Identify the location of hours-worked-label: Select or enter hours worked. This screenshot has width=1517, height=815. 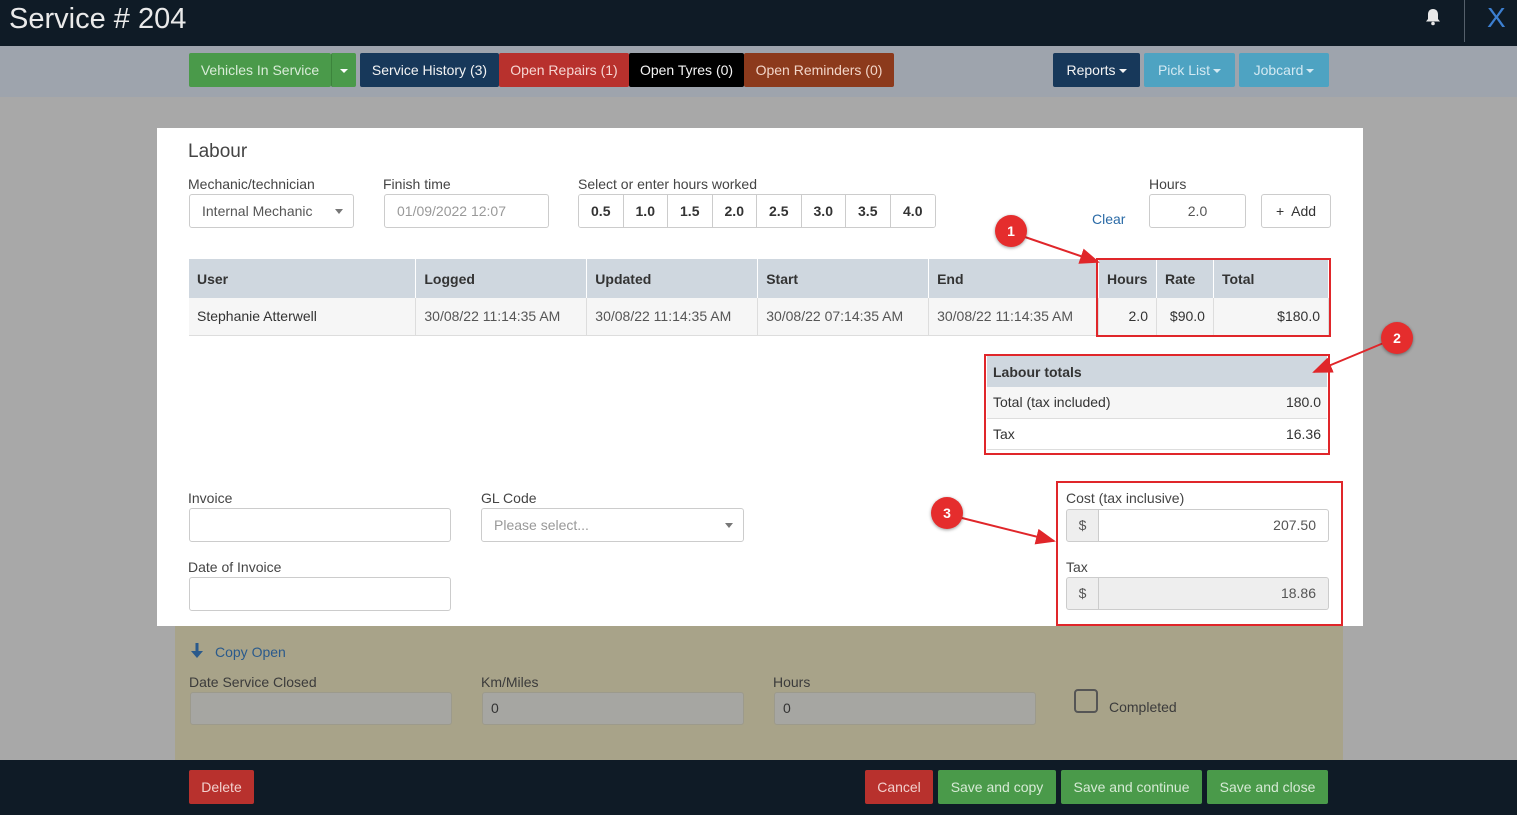
(667, 184).